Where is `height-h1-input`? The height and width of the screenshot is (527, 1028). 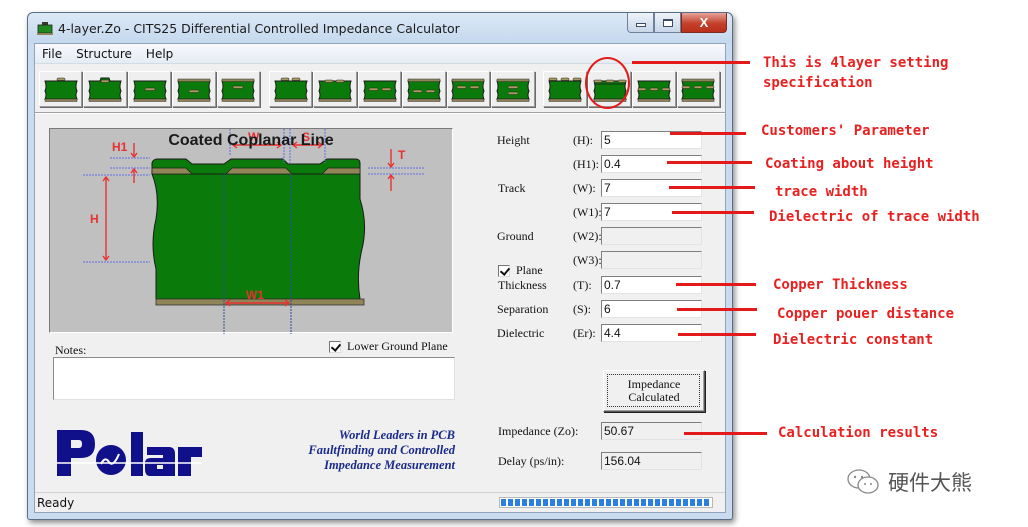
height-h1-input is located at coordinates (651, 164).